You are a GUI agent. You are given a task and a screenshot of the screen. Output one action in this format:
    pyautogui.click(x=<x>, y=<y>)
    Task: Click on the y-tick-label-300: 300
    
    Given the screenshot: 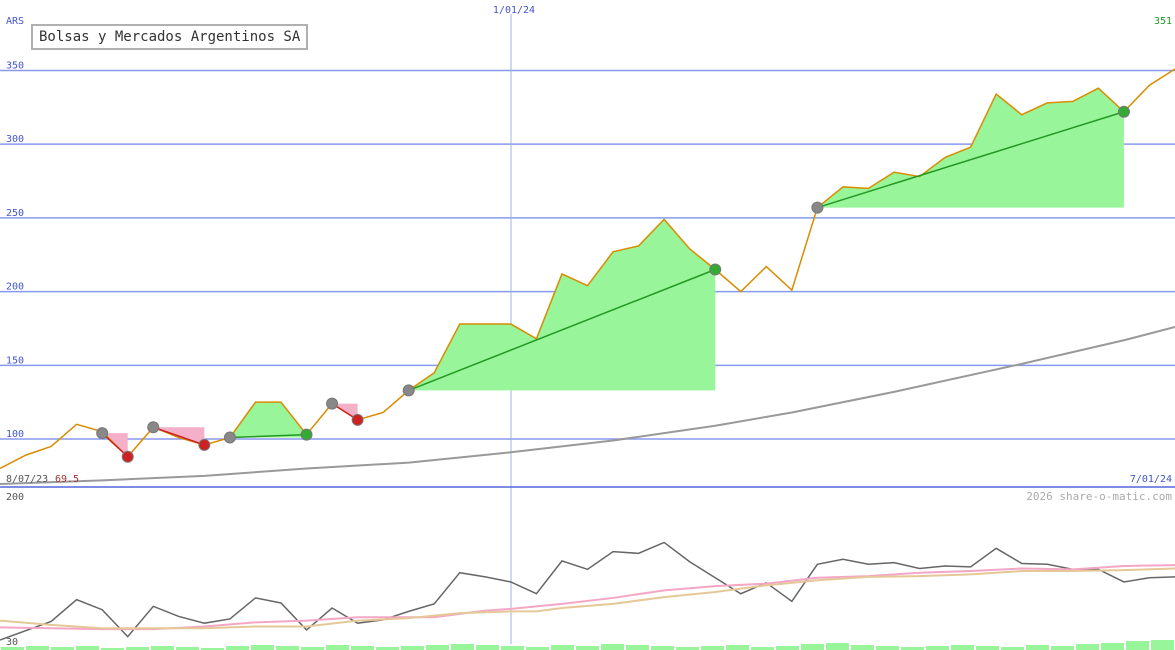 What is the action you would take?
    pyautogui.click(x=15, y=139)
    